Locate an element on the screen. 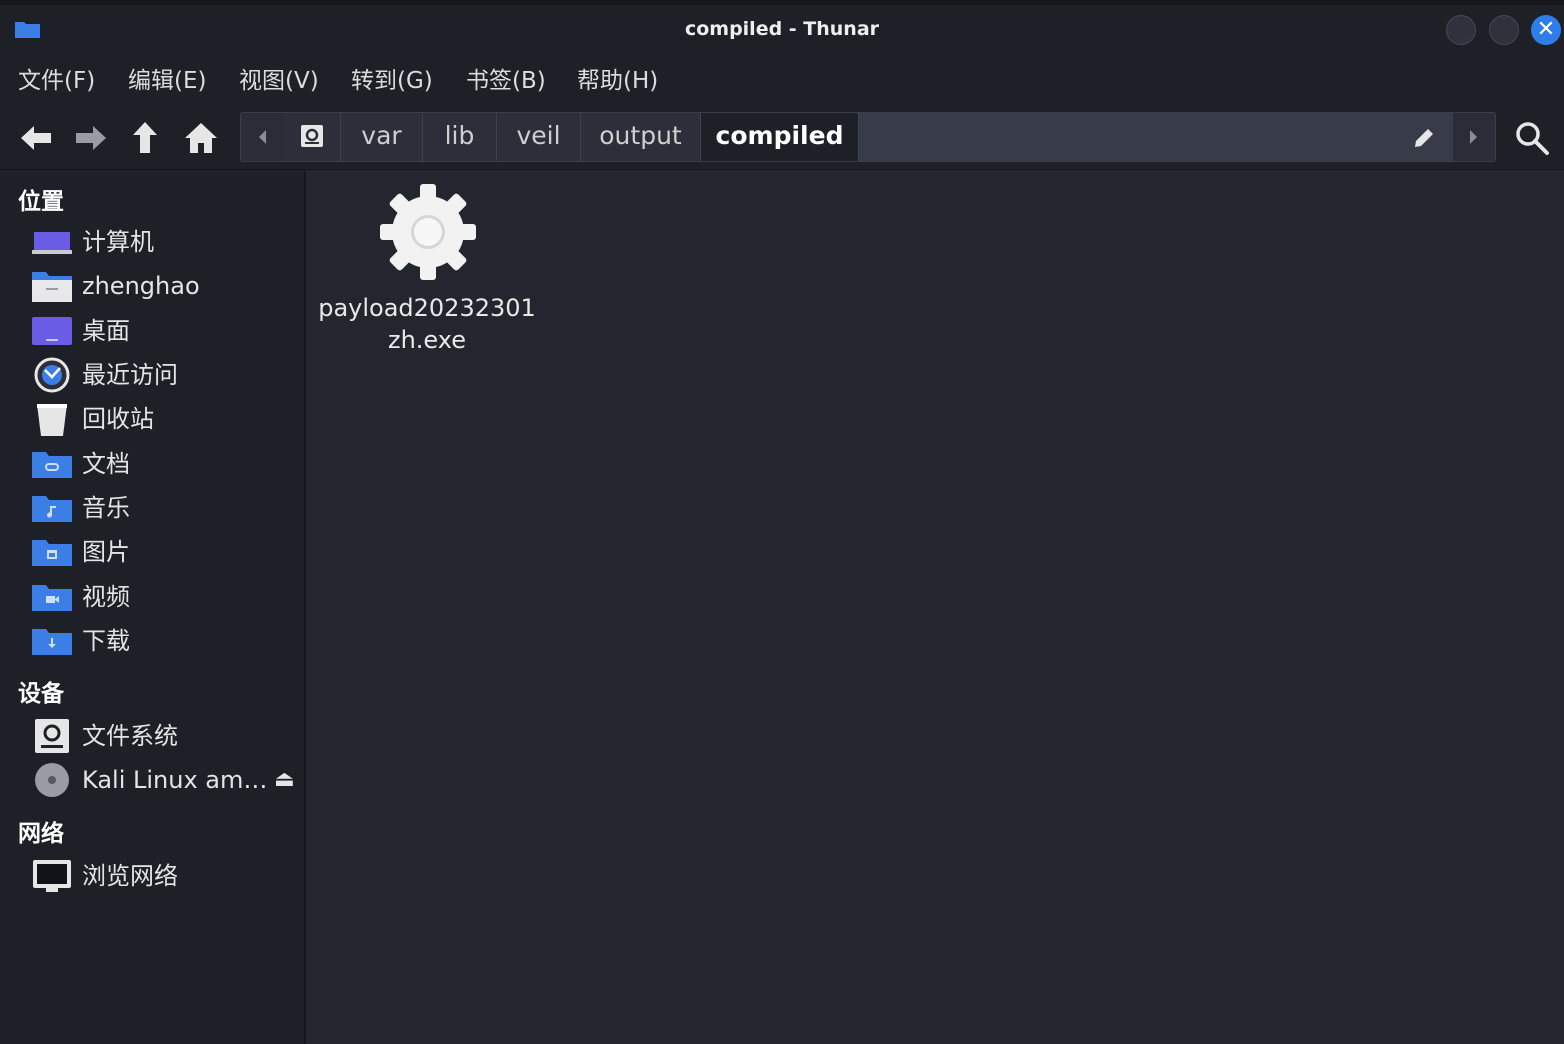  sidebar-item-browse-network: 浏览网络 is located at coordinates (152, 876).